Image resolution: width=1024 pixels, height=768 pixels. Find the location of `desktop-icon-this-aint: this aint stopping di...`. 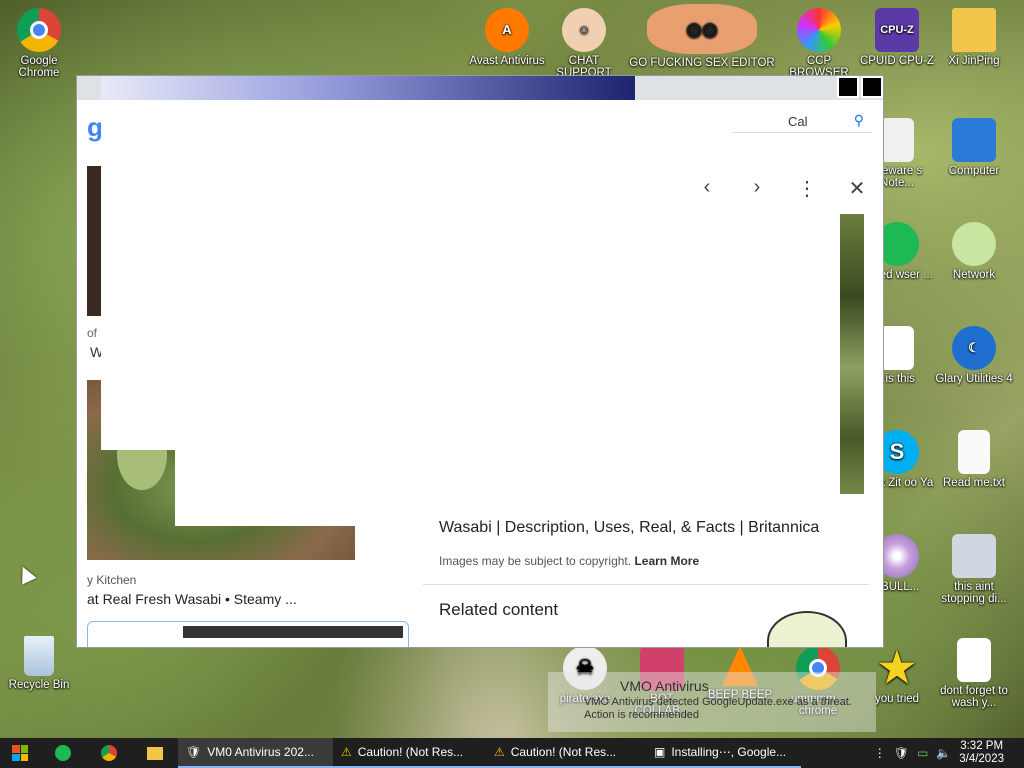

desktop-icon-this-aint: this aint stopping di... is located at coordinates (974, 569).